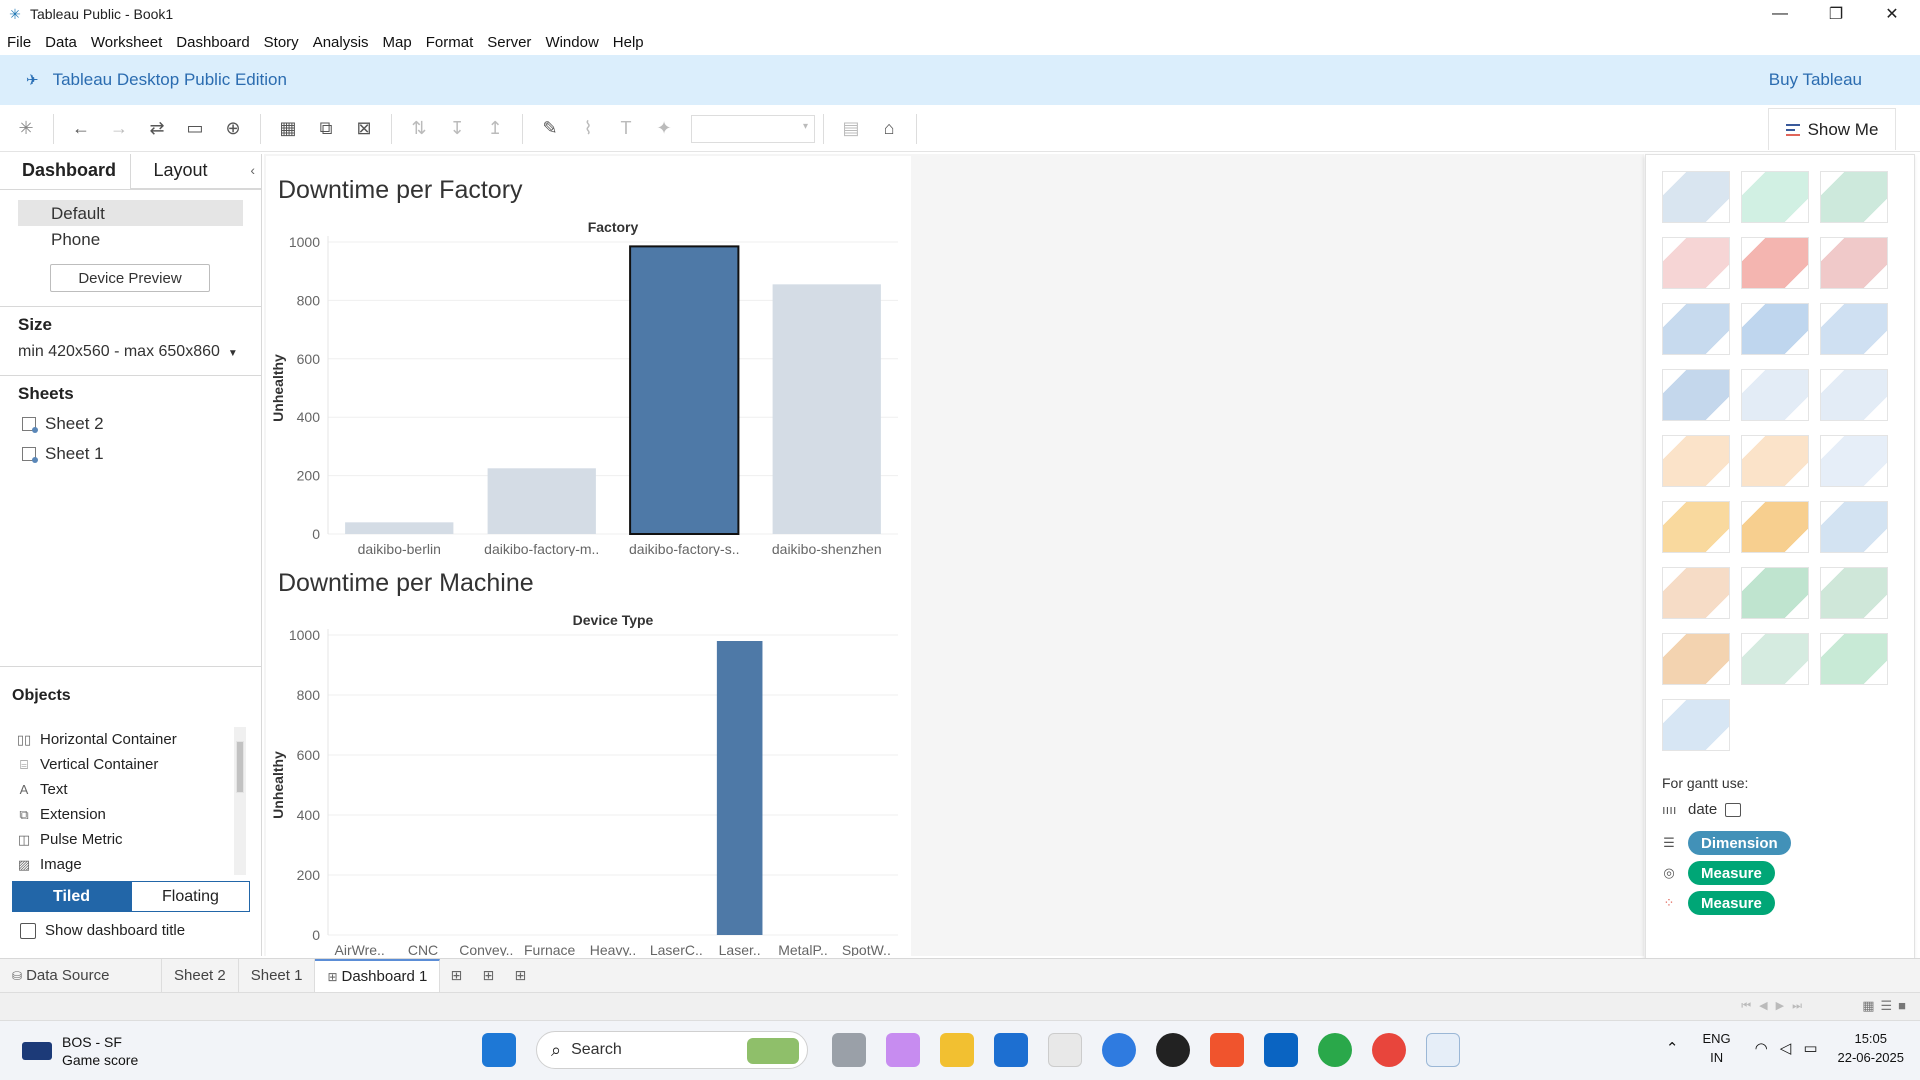 The width and height of the screenshot is (1920, 1080). What do you see at coordinates (1836, 14) in the screenshot?
I see `restore-button: ❐` at bounding box center [1836, 14].